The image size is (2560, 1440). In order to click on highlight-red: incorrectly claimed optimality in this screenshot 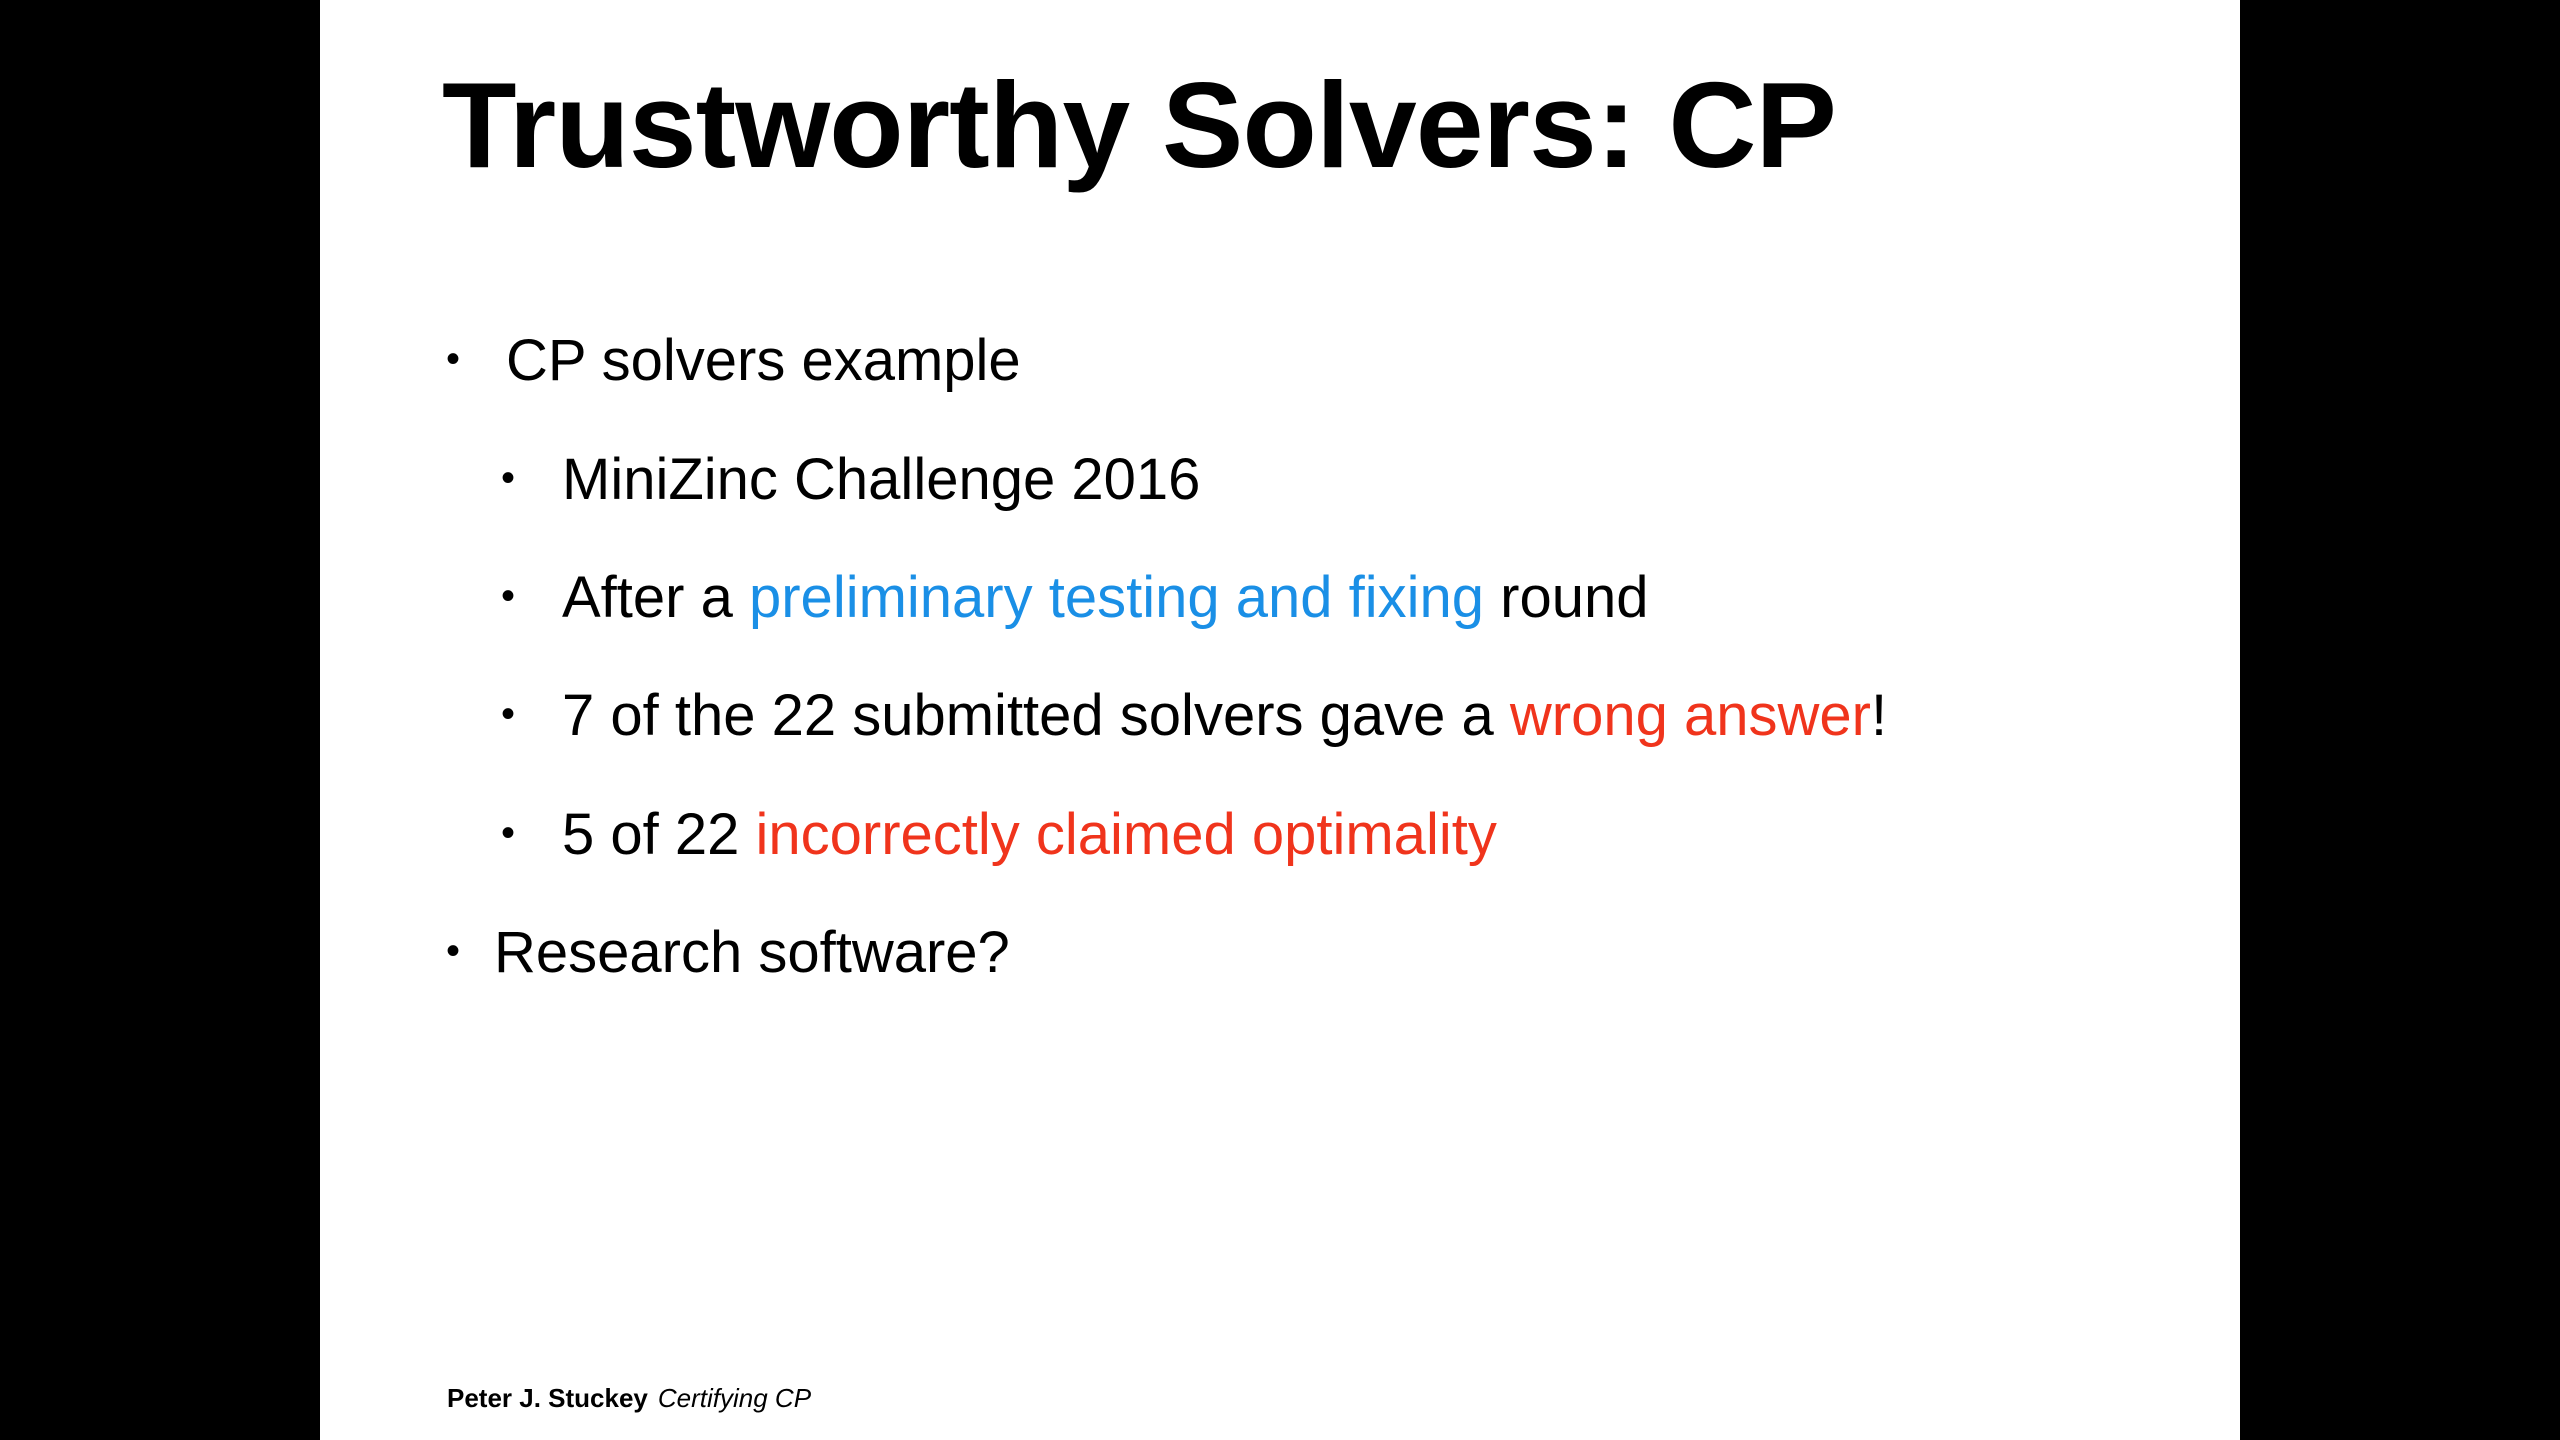, I will do `click(1126, 834)`.